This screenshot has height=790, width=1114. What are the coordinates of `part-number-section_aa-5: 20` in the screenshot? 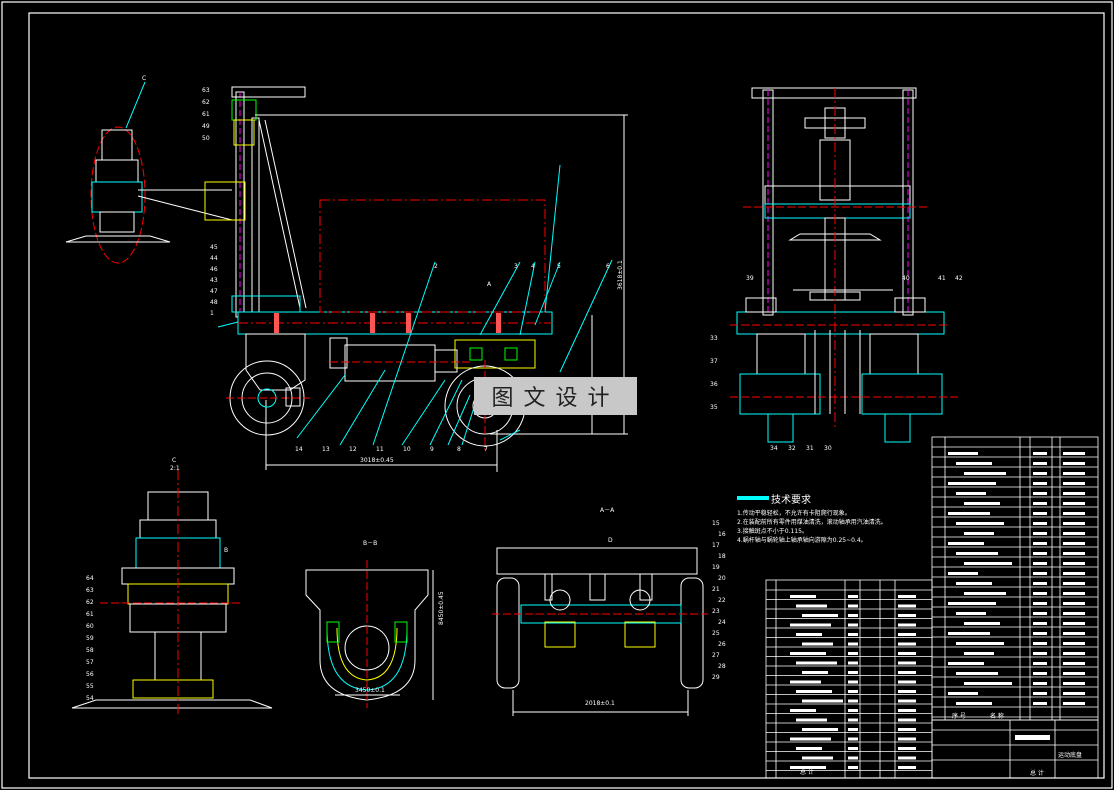 It's located at (722, 578).